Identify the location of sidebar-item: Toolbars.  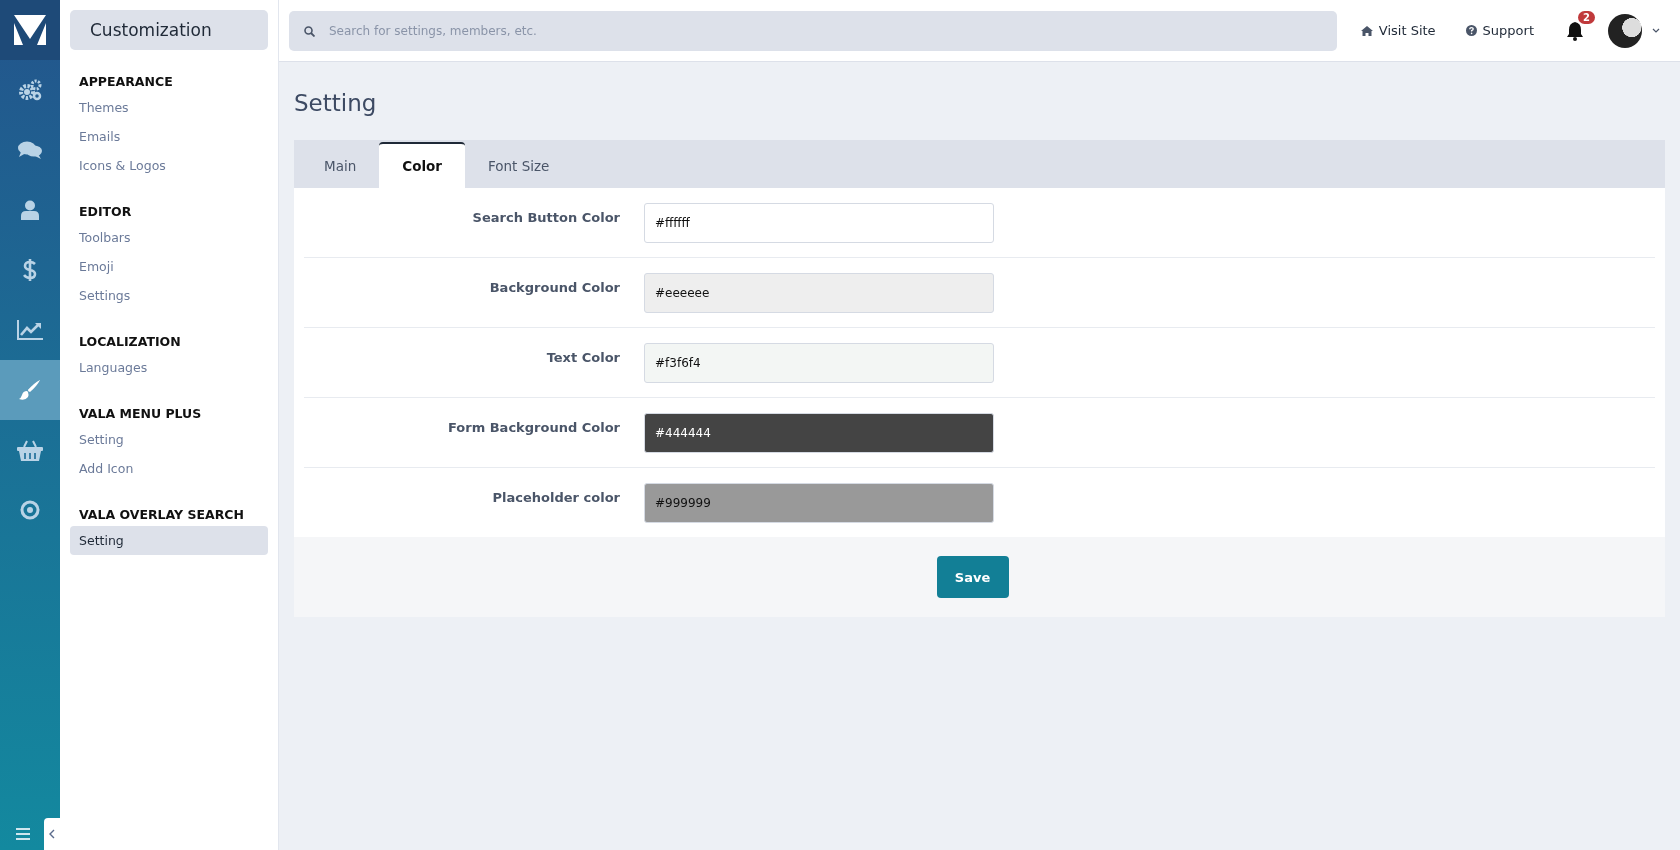
(169, 237).